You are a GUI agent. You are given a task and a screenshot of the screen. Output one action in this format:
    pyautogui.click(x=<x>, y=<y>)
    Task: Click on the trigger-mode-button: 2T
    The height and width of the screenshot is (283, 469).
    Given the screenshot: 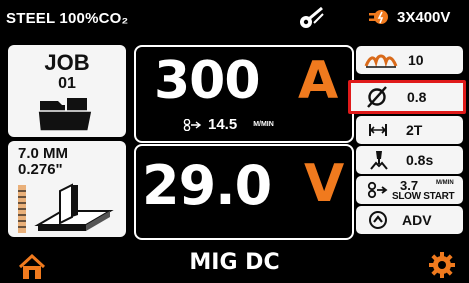 What is the action you would take?
    pyautogui.click(x=409, y=130)
    